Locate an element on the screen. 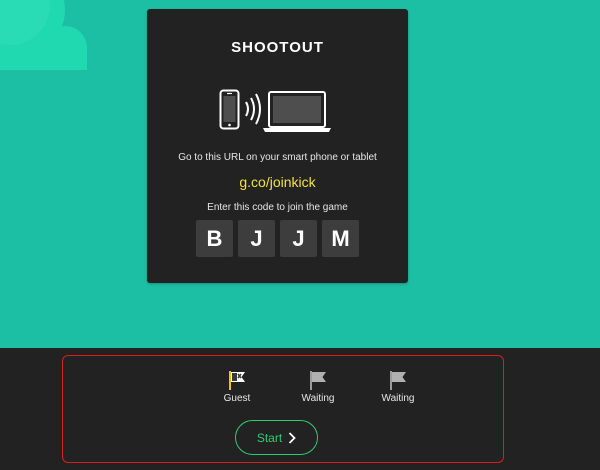 The height and width of the screenshot is (470, 600). cloud-decoration is located at coordinates (43, 35).